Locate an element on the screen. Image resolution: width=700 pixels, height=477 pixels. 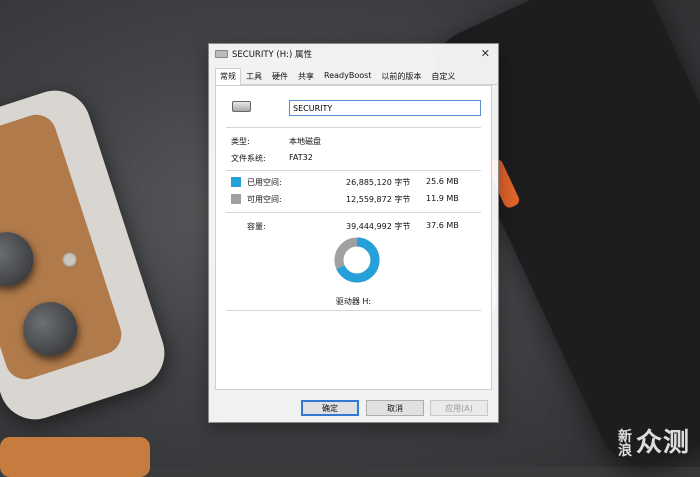
apply-button: 应用(A) is located at coordinates (459, 408).